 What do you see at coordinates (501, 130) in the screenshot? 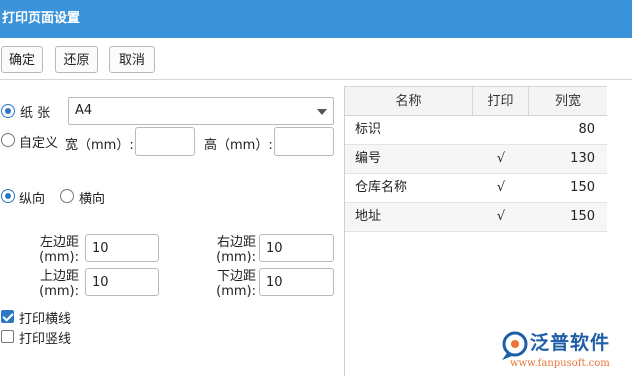
I see `cell-print` at bounding box center [501, 130].